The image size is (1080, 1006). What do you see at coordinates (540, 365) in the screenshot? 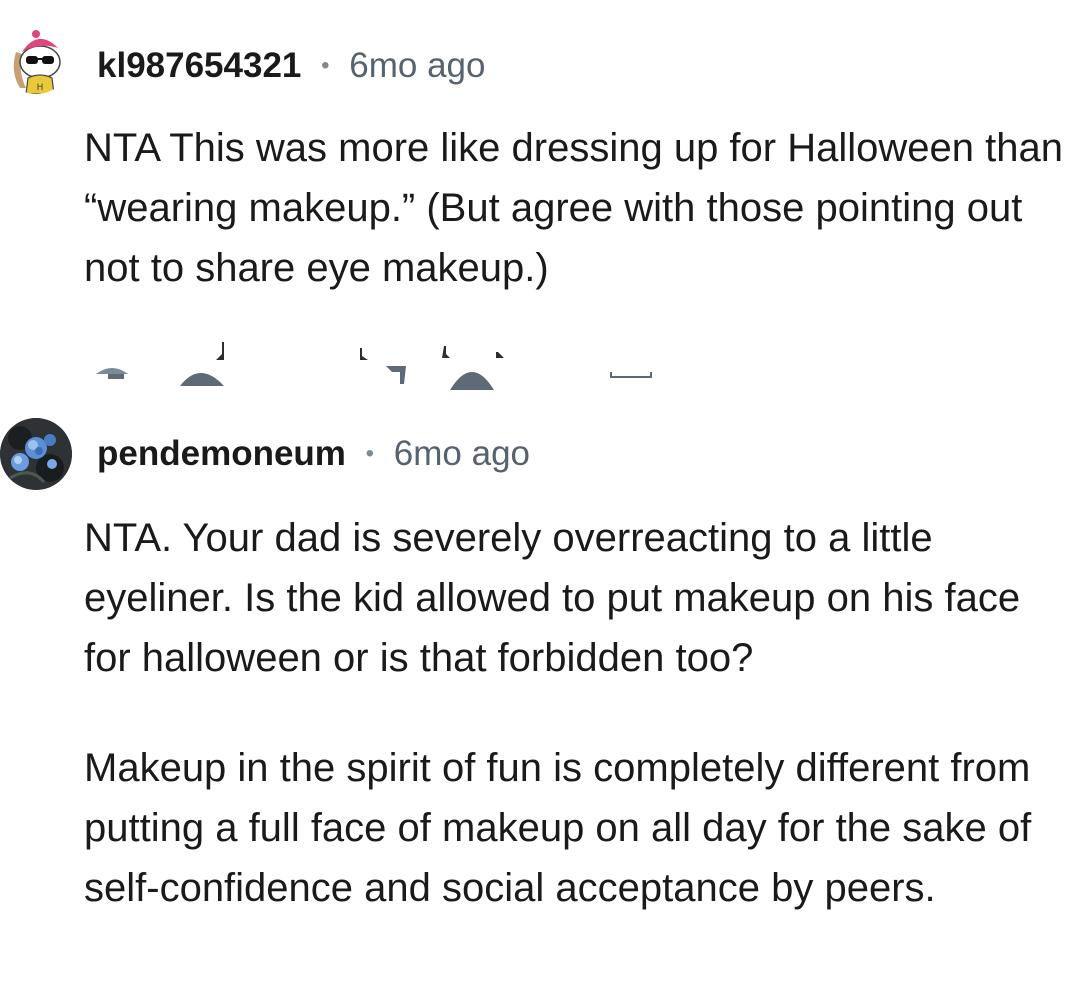
I see `comment-action-bar` at bounding box center [540, 365].